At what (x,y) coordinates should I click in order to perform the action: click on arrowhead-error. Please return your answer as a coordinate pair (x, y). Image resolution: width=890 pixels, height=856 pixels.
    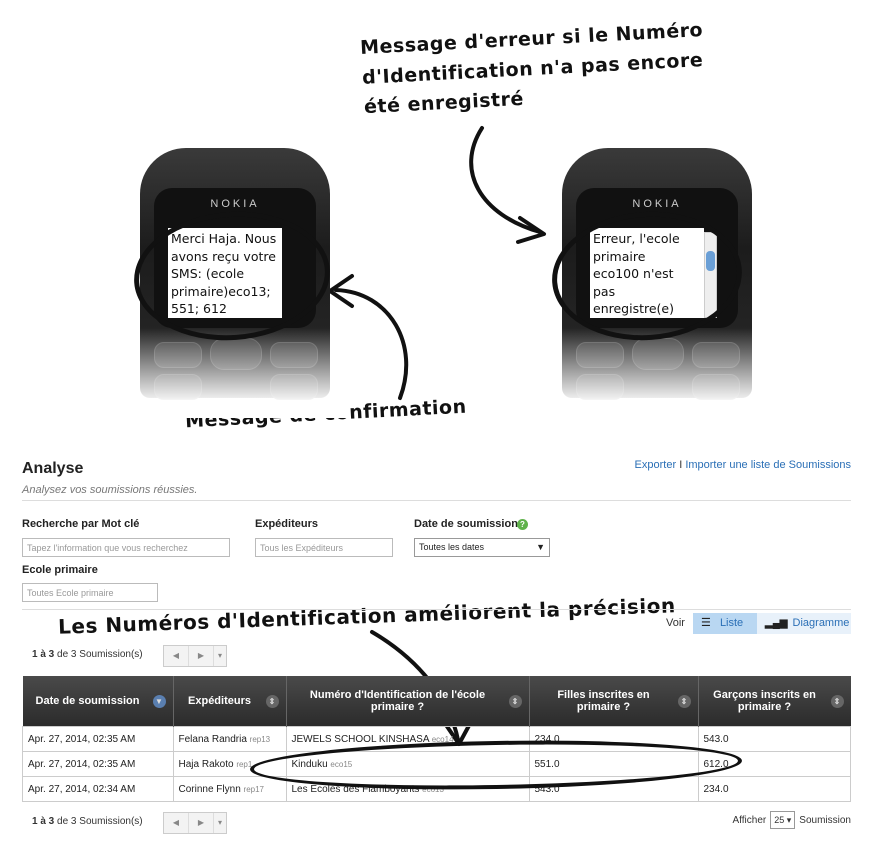
    Looking at the image, I should click on (531, 230).